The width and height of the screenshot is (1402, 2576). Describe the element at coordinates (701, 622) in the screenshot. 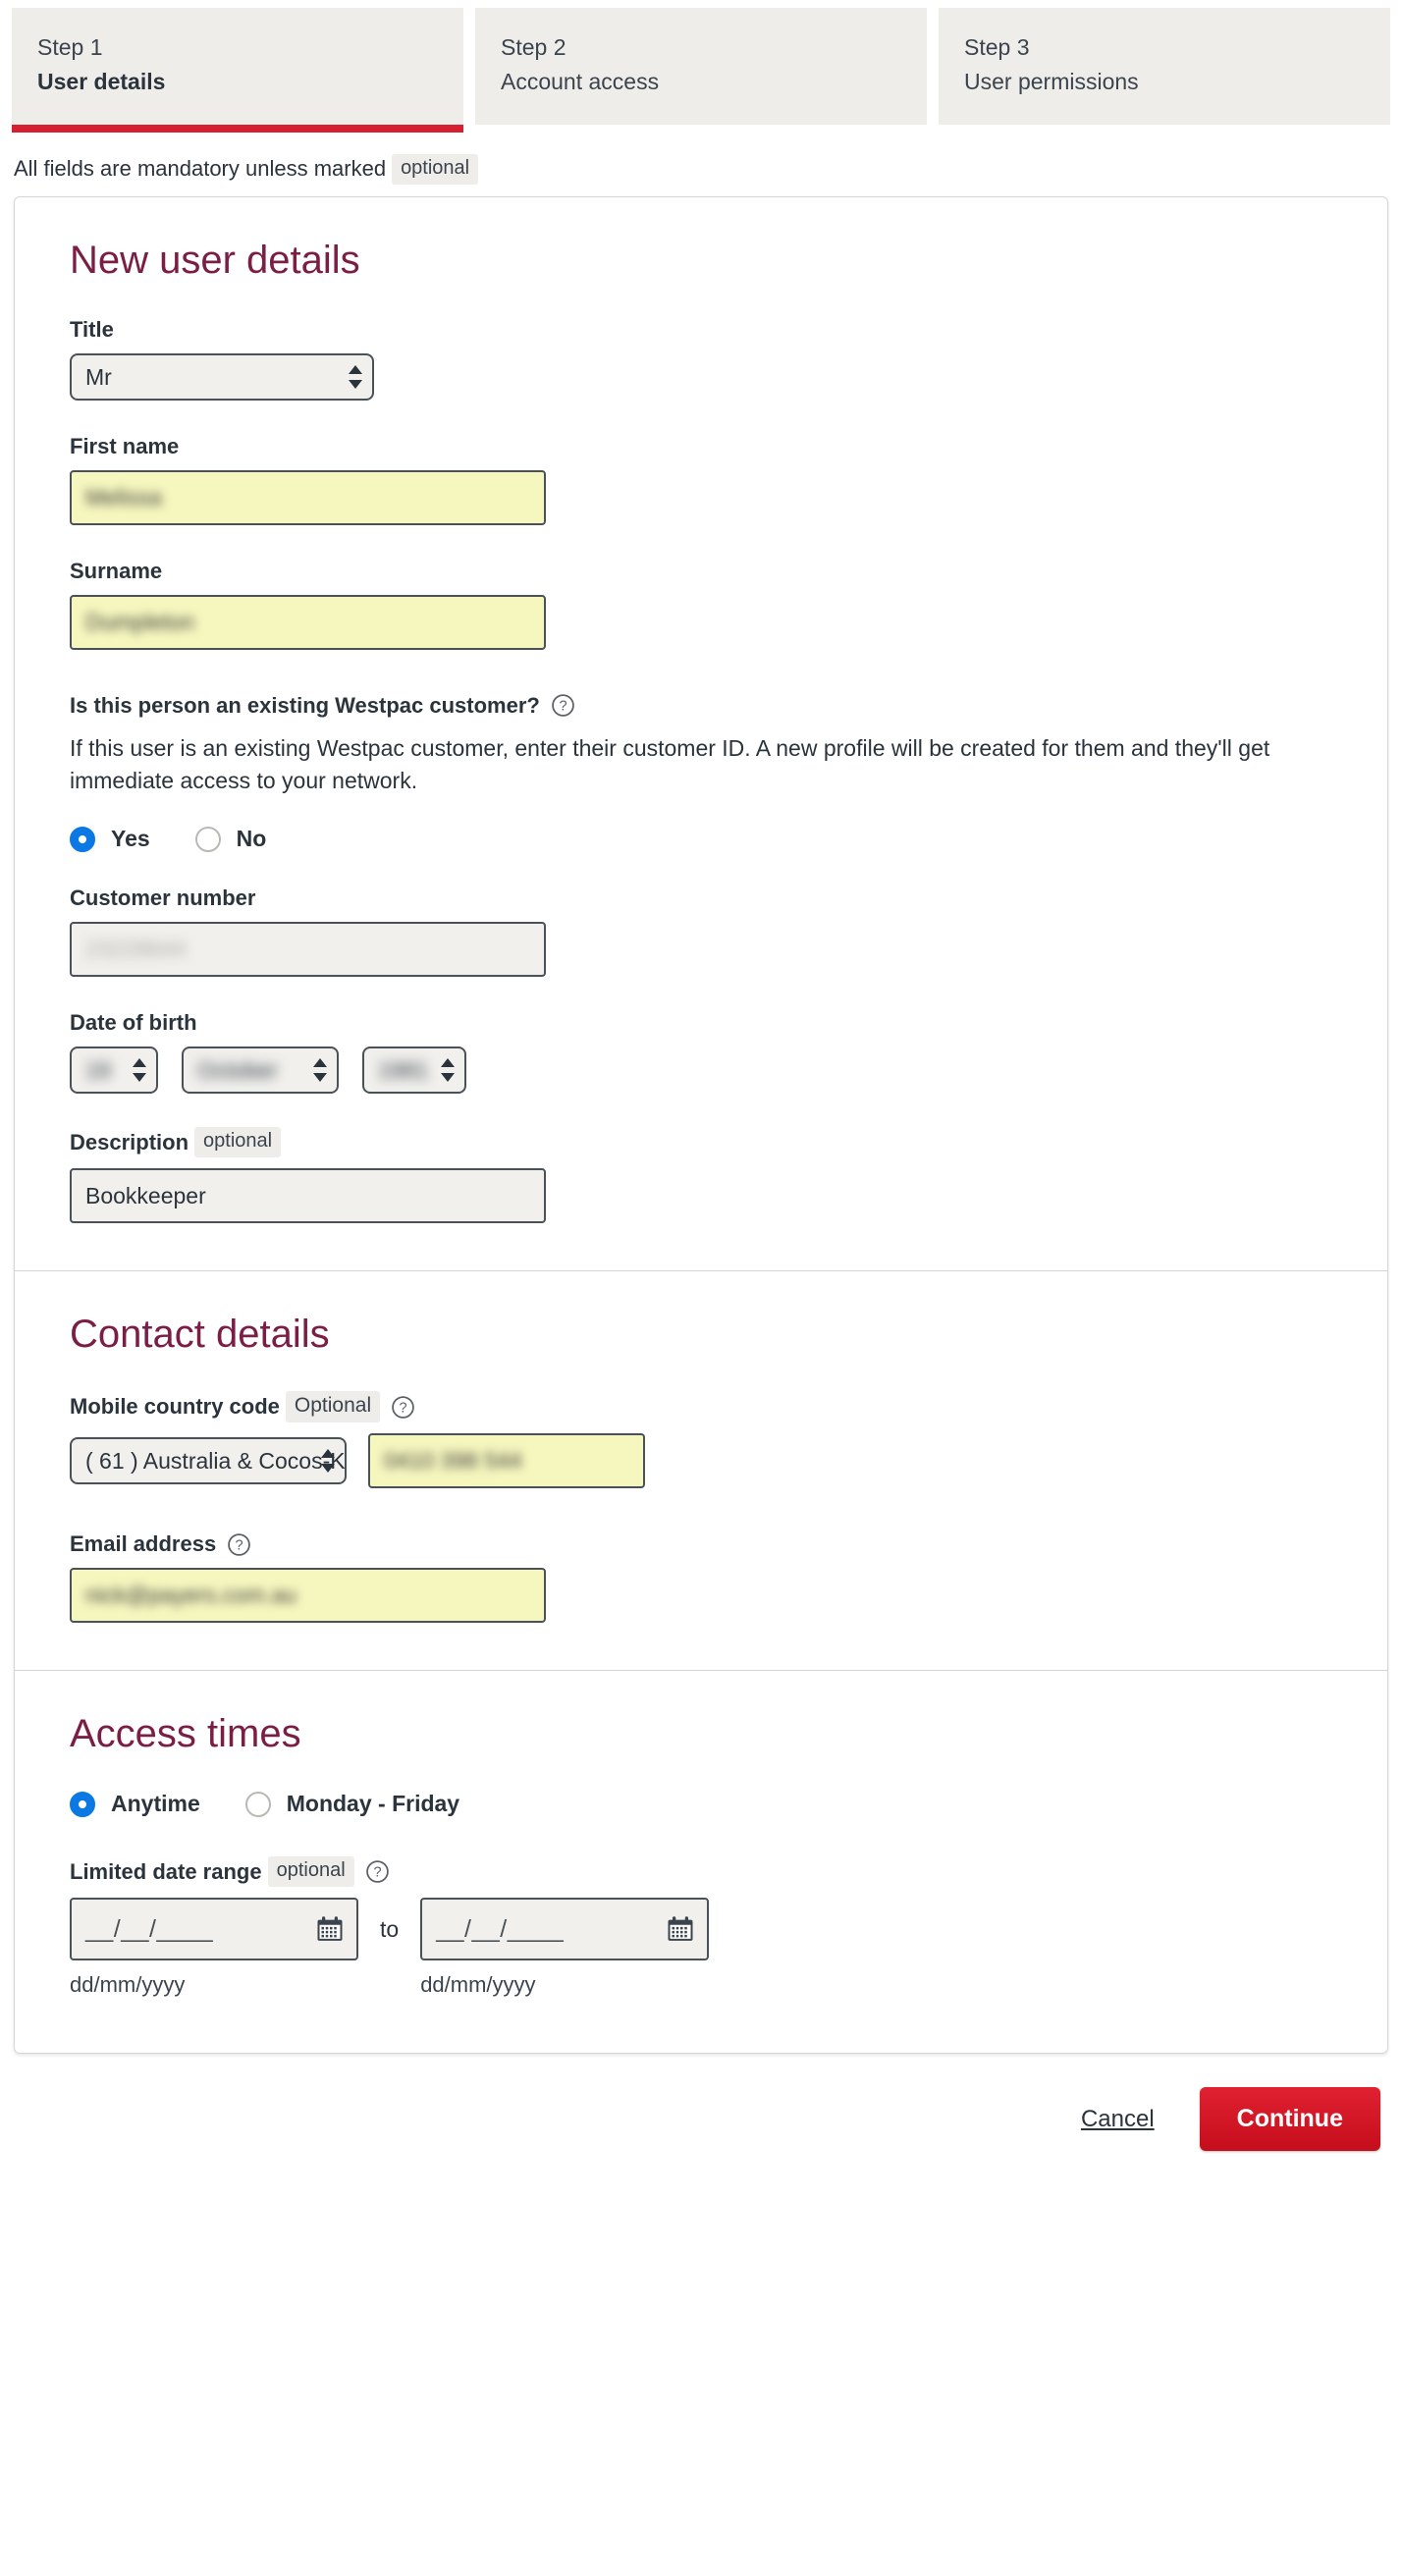

I see `surname-input-wrap: Dumpleton` at that location.